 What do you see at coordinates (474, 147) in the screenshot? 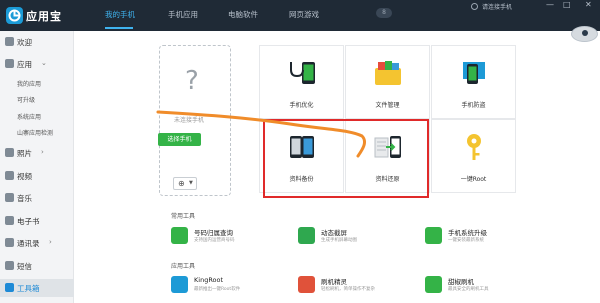
I see `key-icon` at bounding box center [474, 147].